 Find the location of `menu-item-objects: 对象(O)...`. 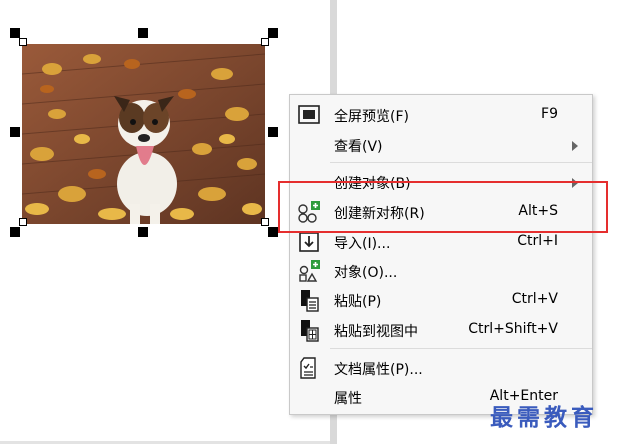

menu-item-objects: 对象(O)... is located at coordinates (441, 271).